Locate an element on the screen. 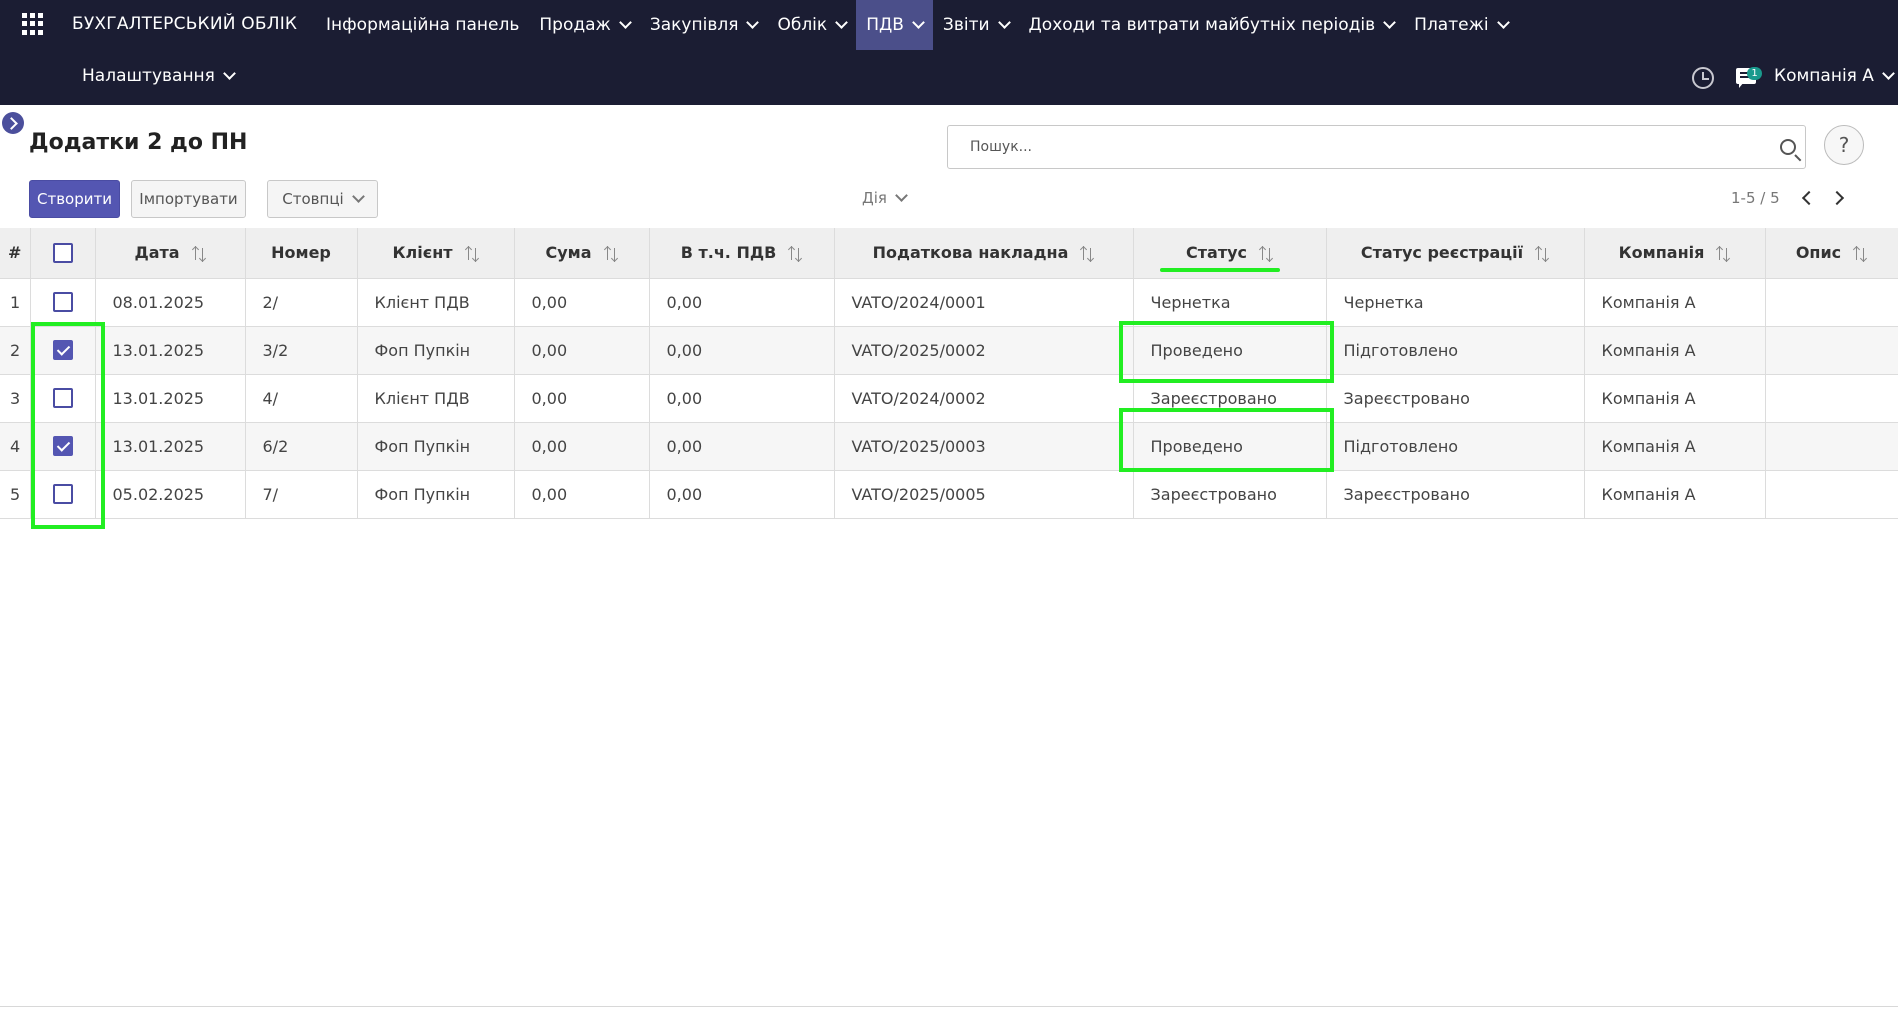 The image size is (1898, 1013). cell-invoice: VATO/2025/0005 is located at coordinates (984, 494).